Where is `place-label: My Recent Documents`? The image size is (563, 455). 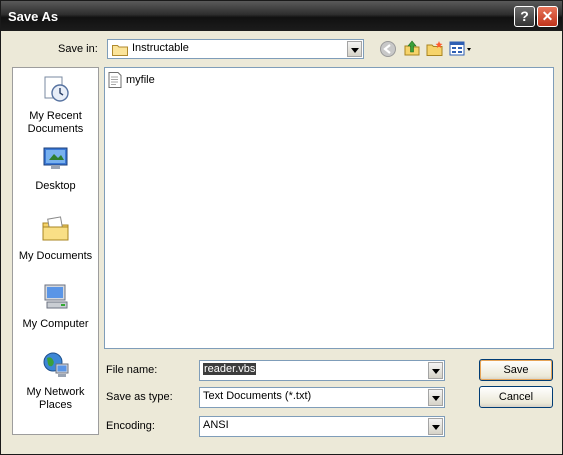
place-label: My Recent Documents is located at coordinates (55, 122).